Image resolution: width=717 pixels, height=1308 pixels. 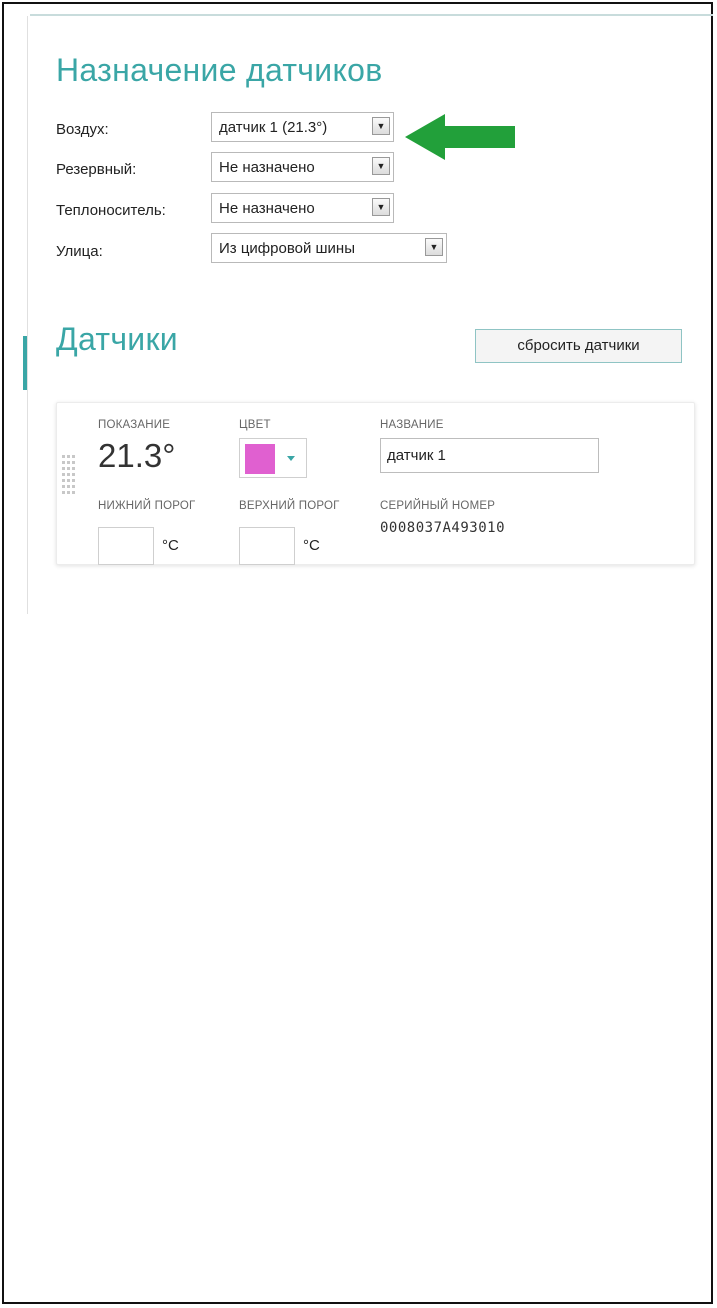 I want to click on name-caption: НАЗВАНИЕ, so click(x=412, y=425).